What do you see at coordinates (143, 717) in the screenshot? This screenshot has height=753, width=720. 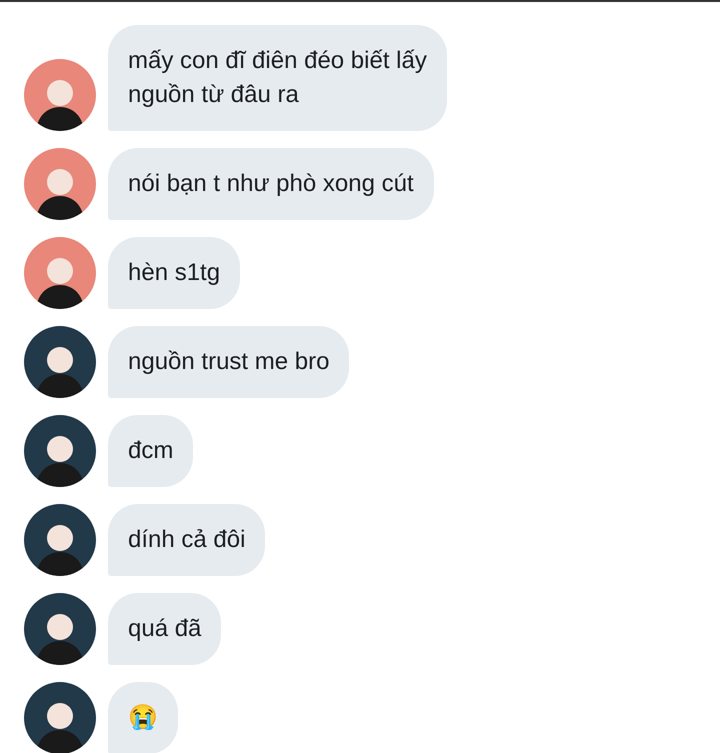 I see `message-bubble: 😭` at bounding box center [143, 717].